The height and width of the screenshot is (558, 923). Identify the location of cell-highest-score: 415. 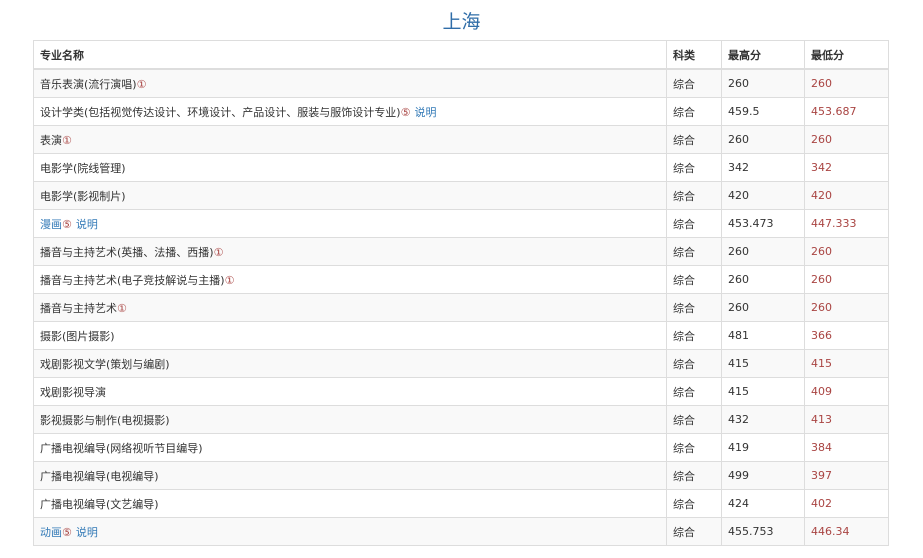
(763, 391).